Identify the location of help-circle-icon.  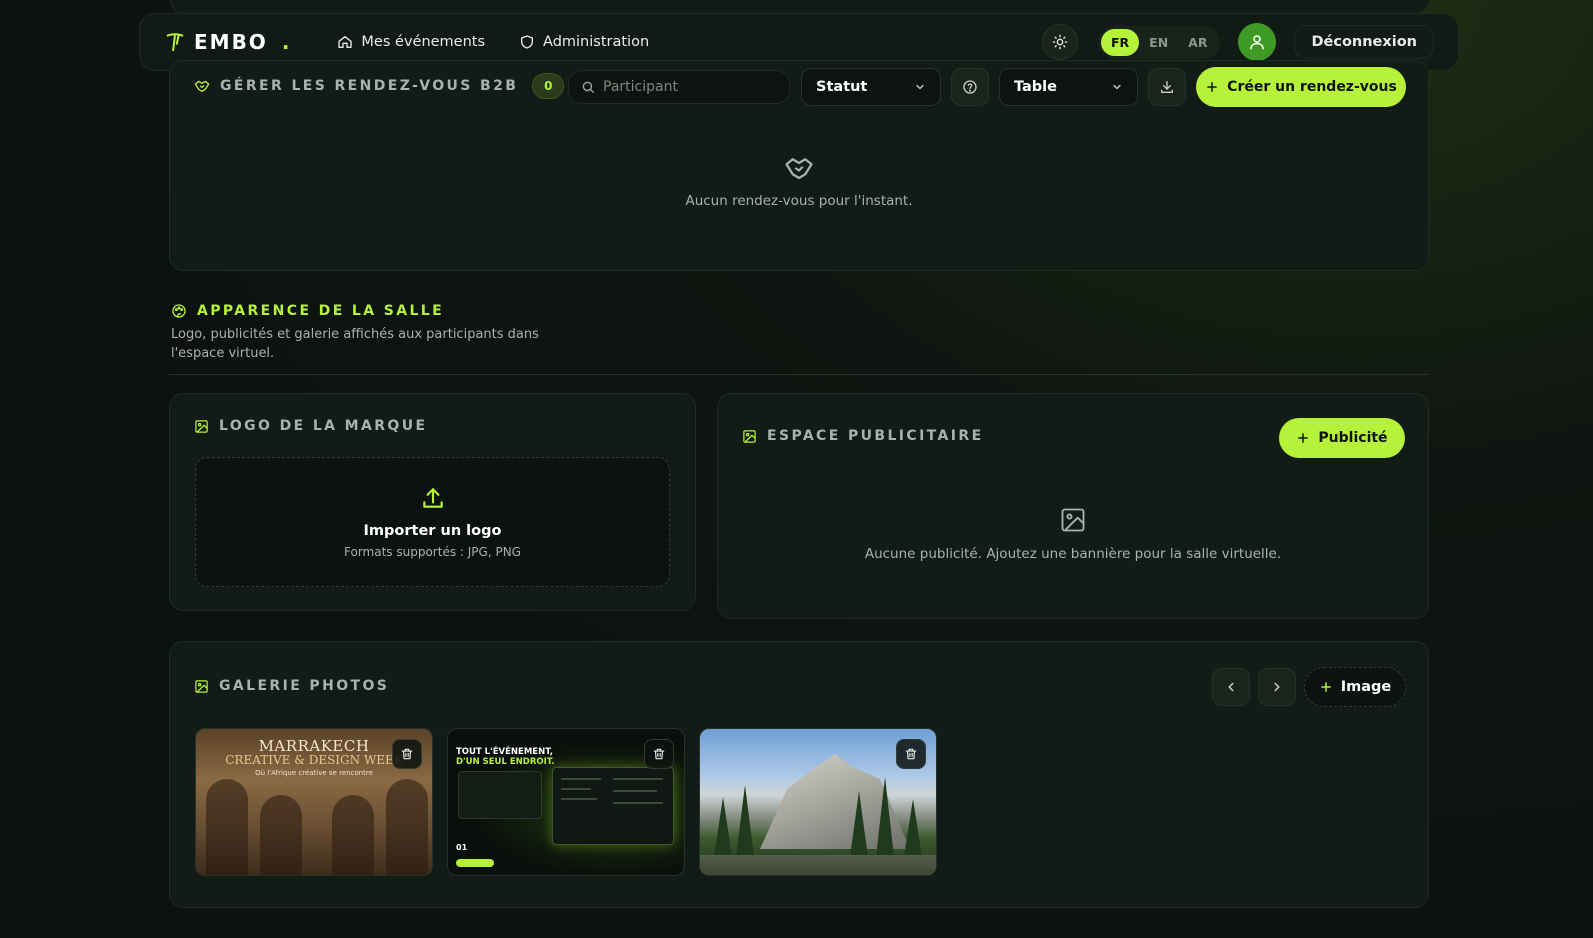
(970, 87).